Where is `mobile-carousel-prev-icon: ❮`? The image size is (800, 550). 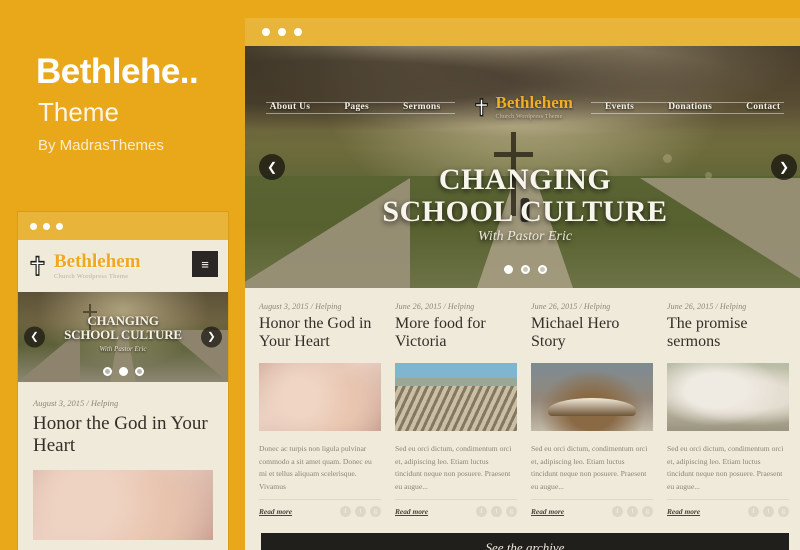
mobile-carousel-prev-icon: ❮ is located at coordinates (34, 337).